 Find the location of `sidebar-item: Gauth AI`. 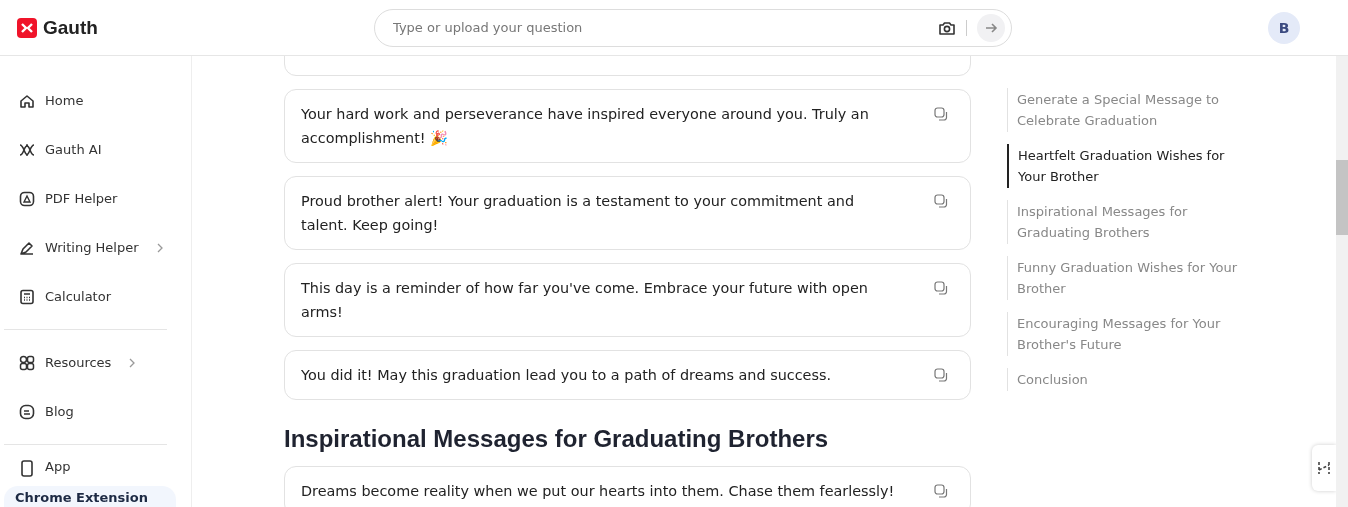

sidebar-item: Gauth AI is located at coordinates (95, 149).